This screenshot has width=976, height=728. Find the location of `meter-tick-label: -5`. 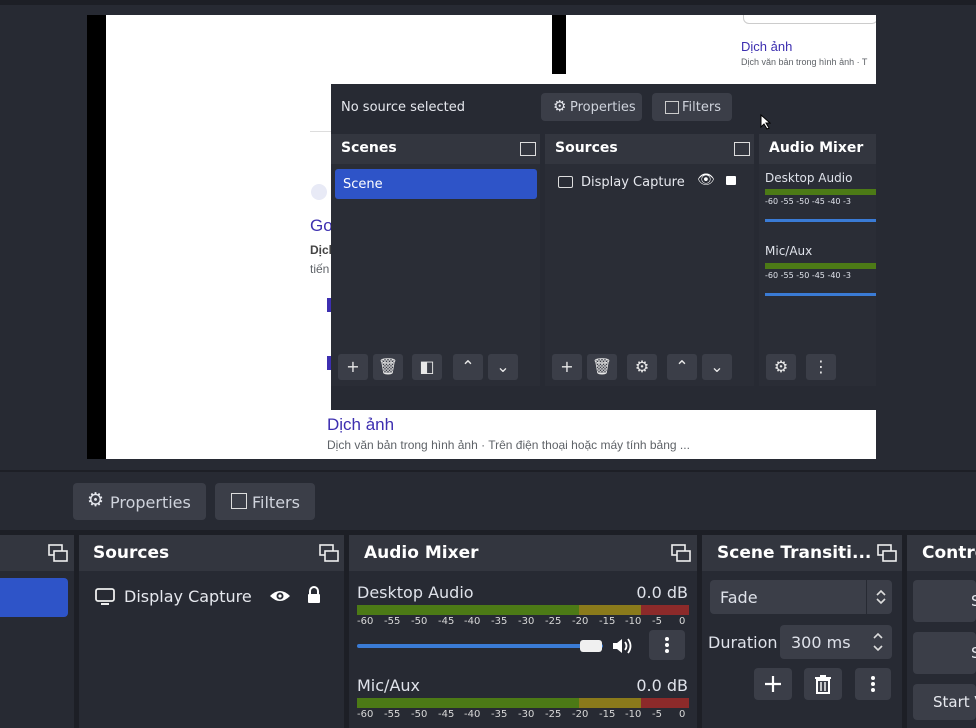

meter-tick-label: -5 is located at coordinates (657, 714).